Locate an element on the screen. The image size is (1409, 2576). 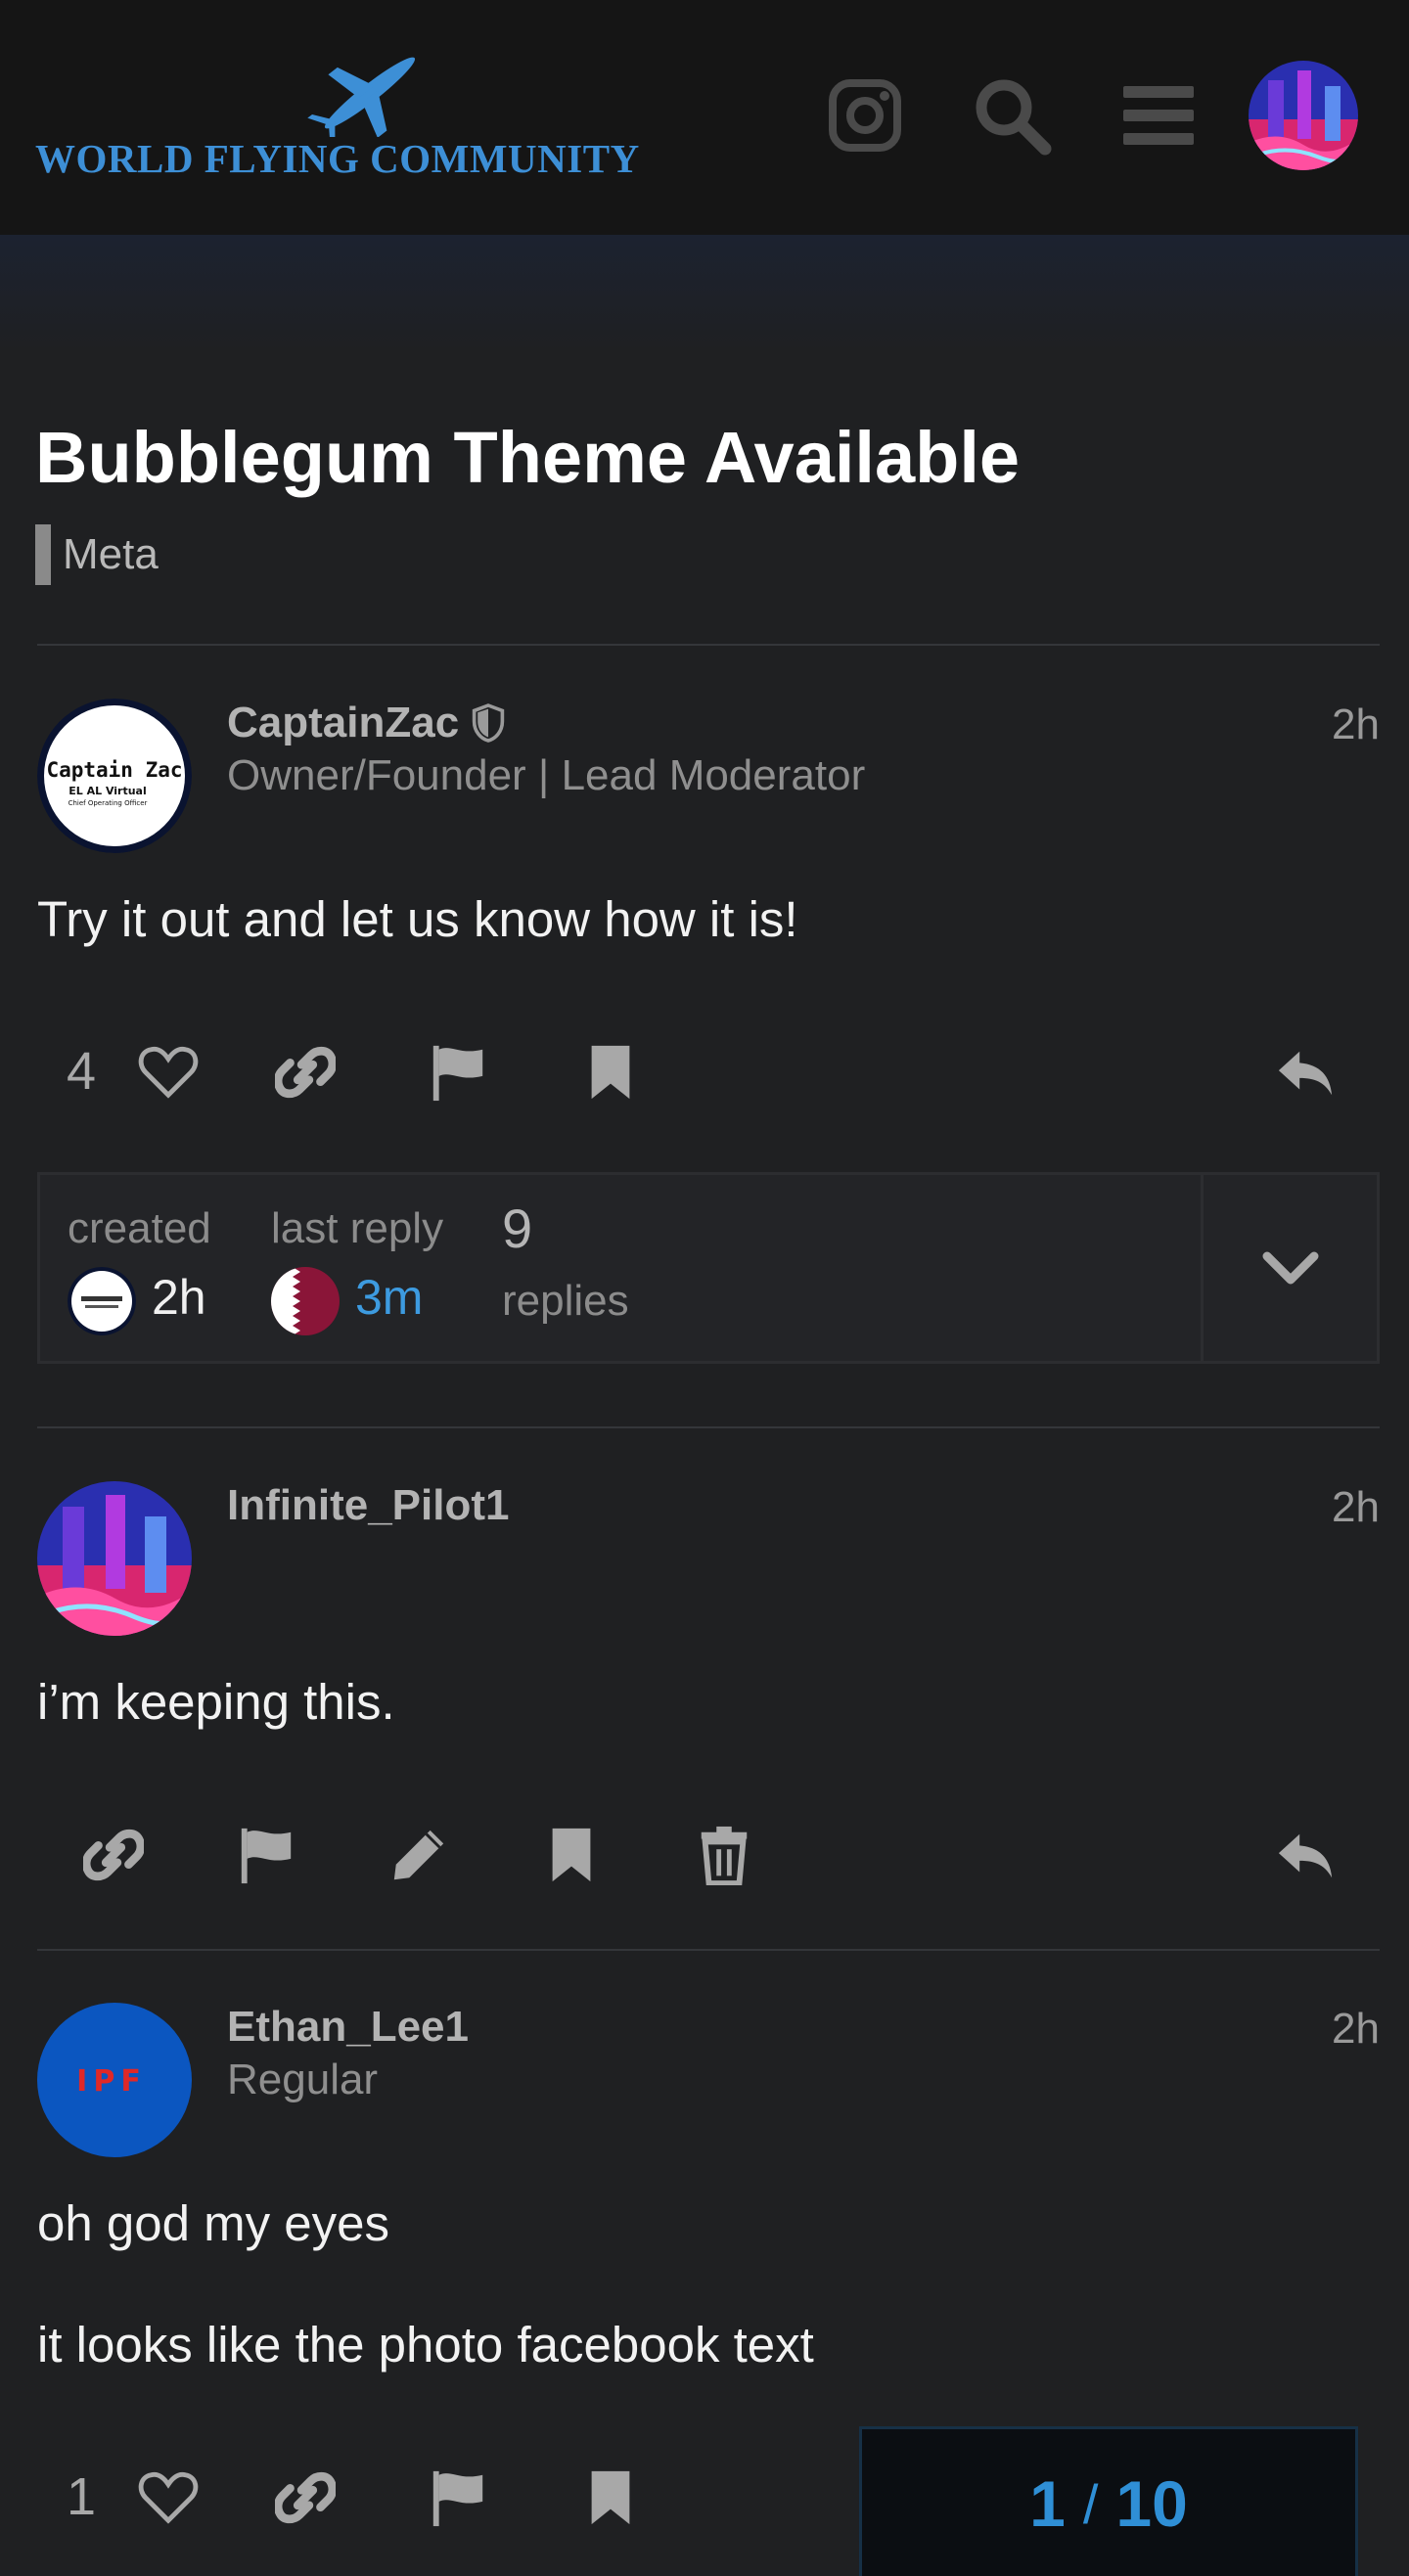
last-reply-avatar is located at coordinates (305, 1301).